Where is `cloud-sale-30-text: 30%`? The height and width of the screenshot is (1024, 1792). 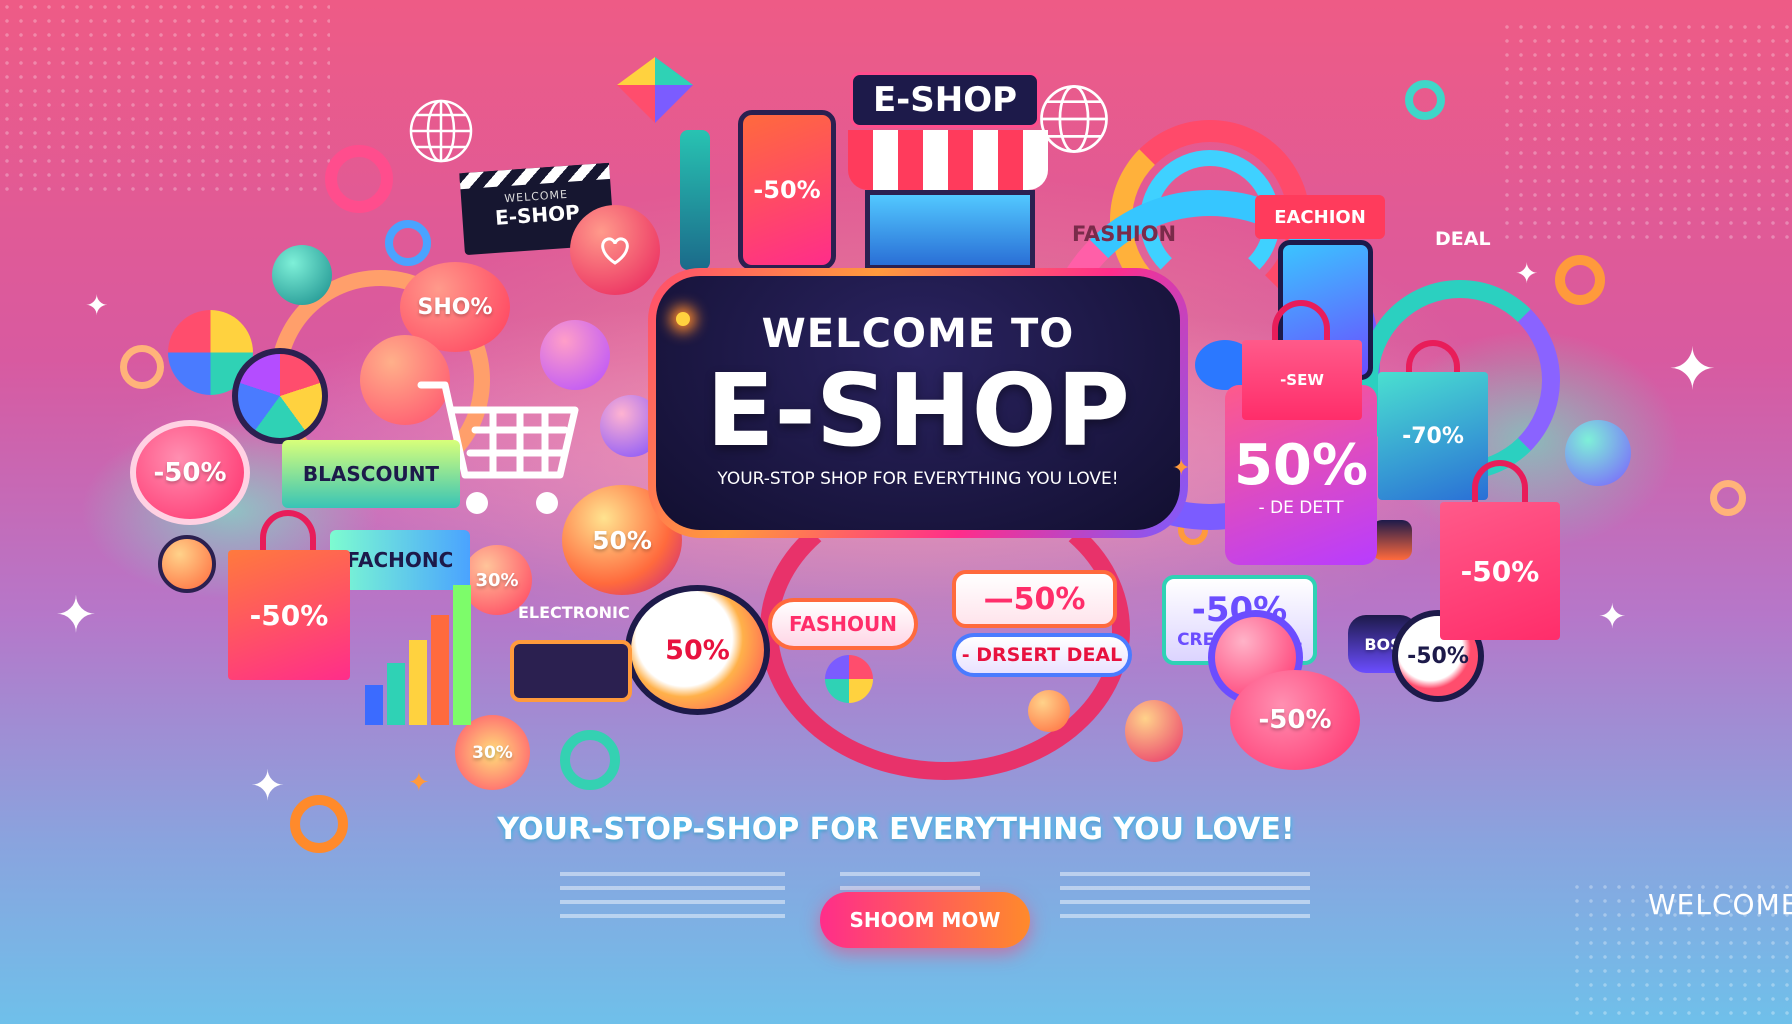
cloud-sale-30-text: 30% is located at coordinates (492, 752).